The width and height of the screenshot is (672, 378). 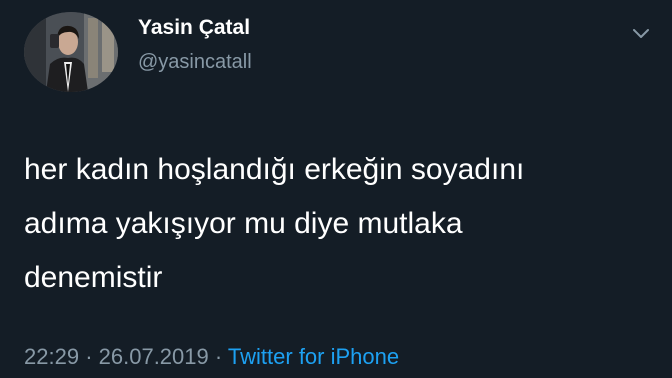 I want to click on tweet-text-line: denemistir, so click(x=93, y=277).